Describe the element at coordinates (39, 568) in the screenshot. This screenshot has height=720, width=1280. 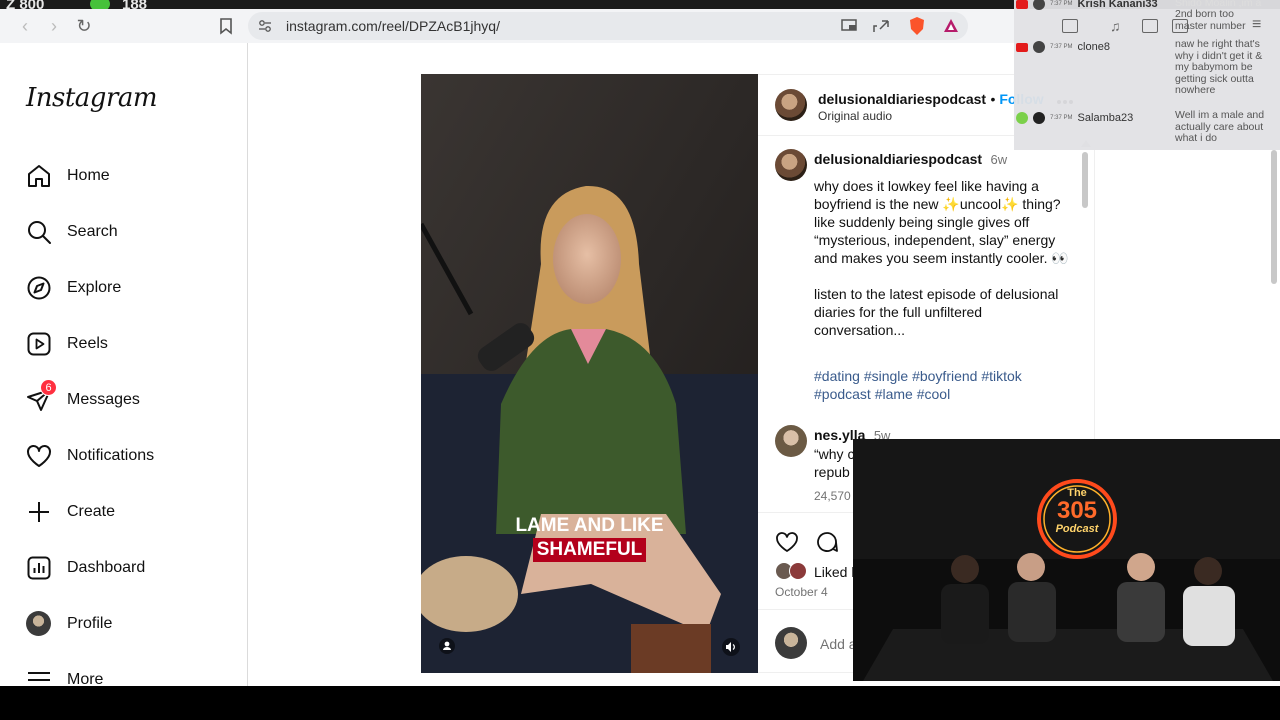
I see `dashboard-icon` at that location.